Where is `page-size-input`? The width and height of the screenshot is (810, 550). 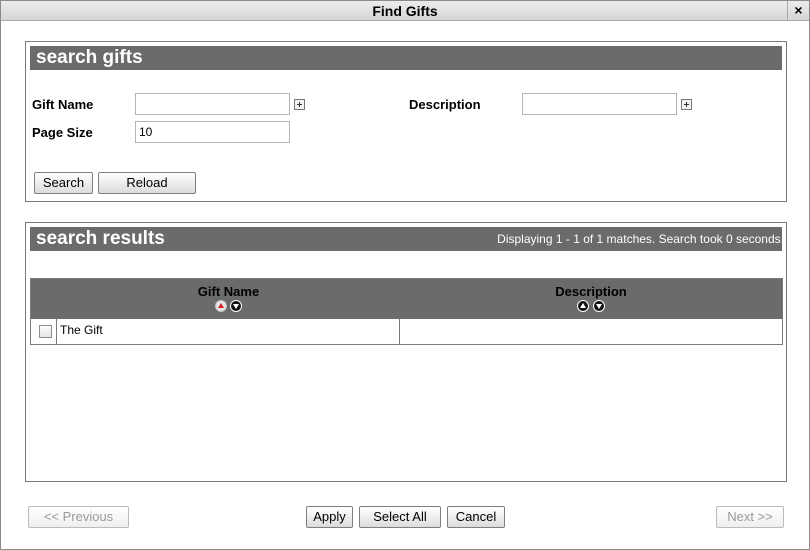 page-size-input is located at coordinates (212, 132).